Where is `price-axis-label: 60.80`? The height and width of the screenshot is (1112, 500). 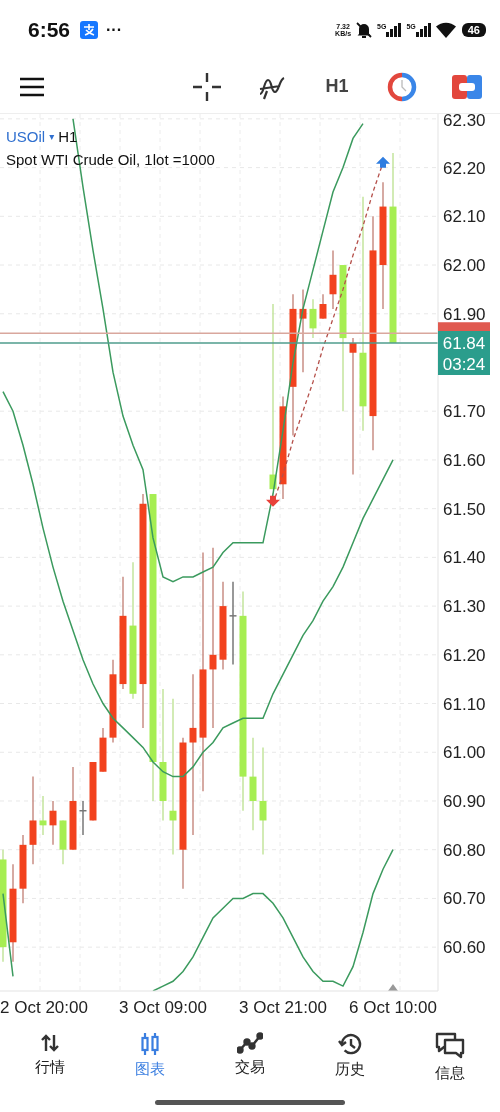 price-axis-label: 60.80 is located at coordinates (464, 850).